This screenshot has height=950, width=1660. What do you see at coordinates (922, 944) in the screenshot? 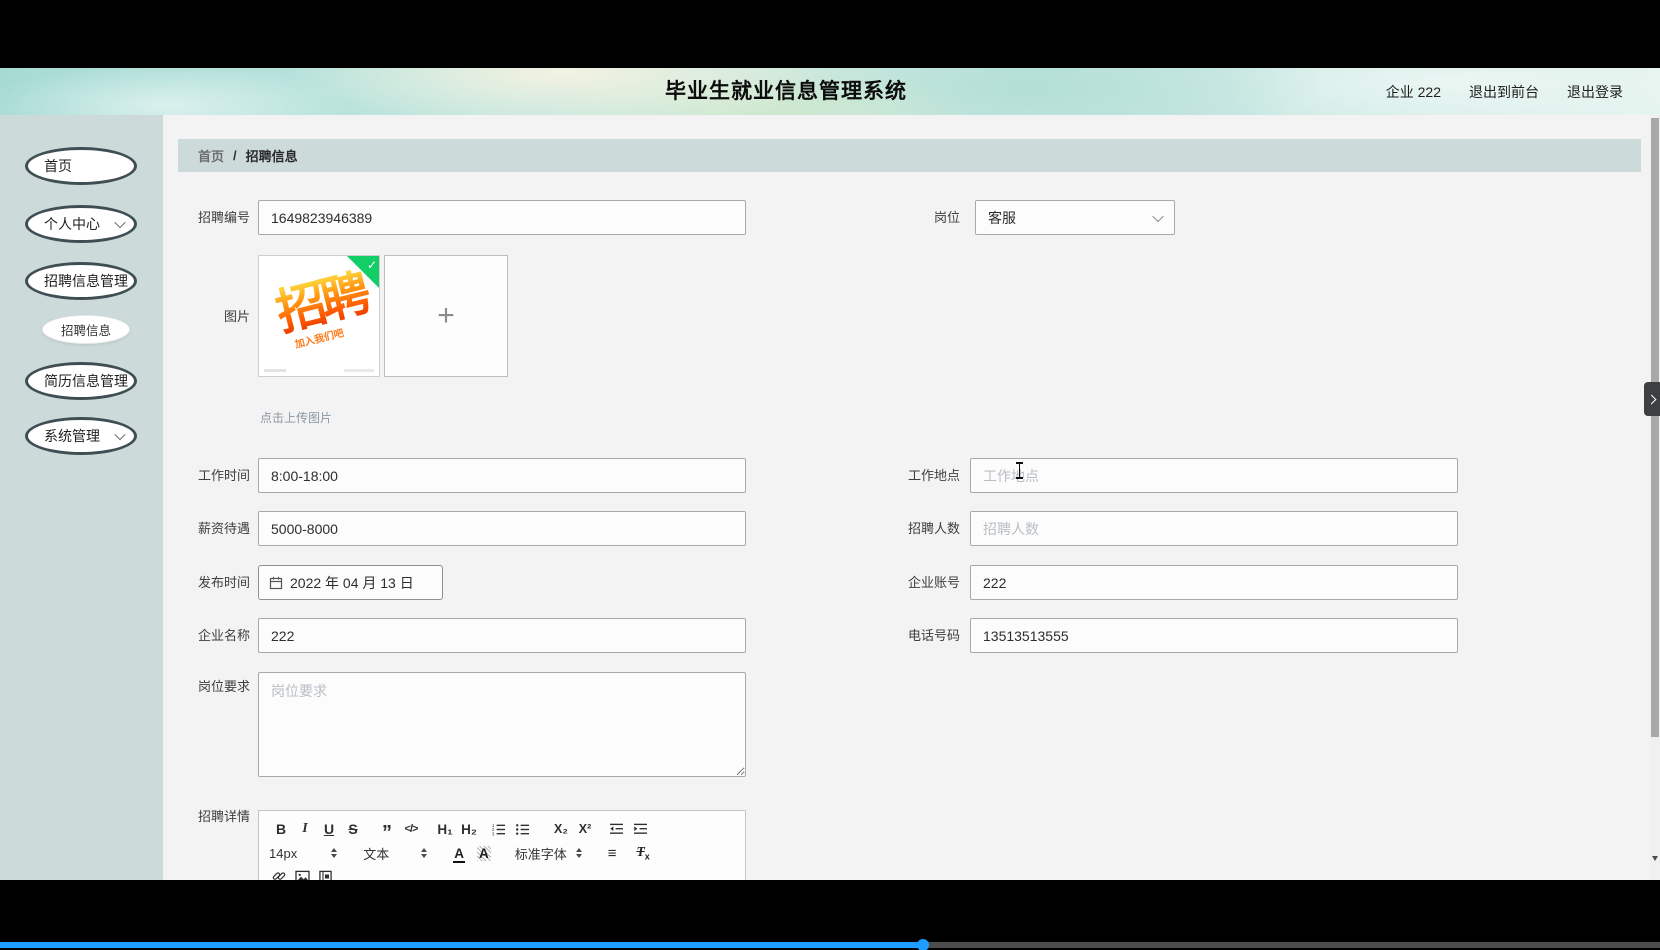
I see `progress-knob` at bounding box center [922, 944].